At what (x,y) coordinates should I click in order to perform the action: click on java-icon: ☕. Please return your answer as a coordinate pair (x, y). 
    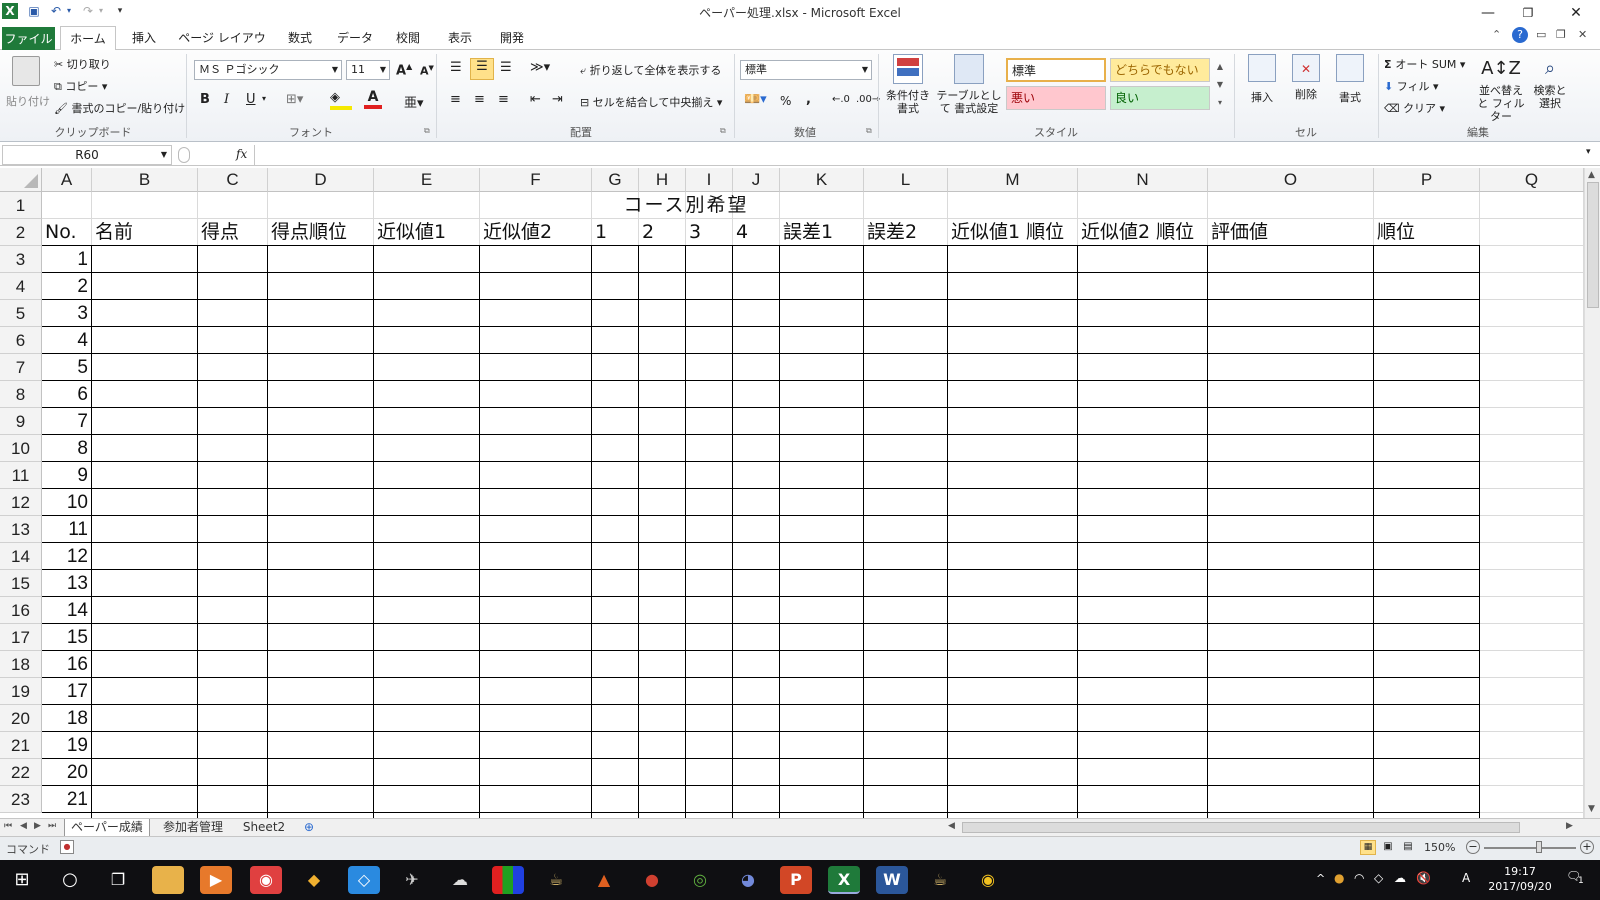
    Looking at the image, I should click on (940, 880).